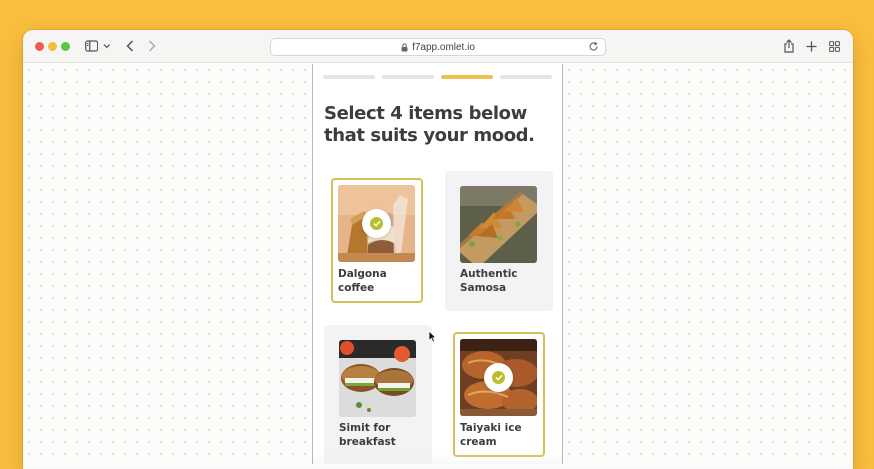 Image resolution: width=874 pixels, height=469 pixels. I want to click on zoom-window-button, so click(65, 46).